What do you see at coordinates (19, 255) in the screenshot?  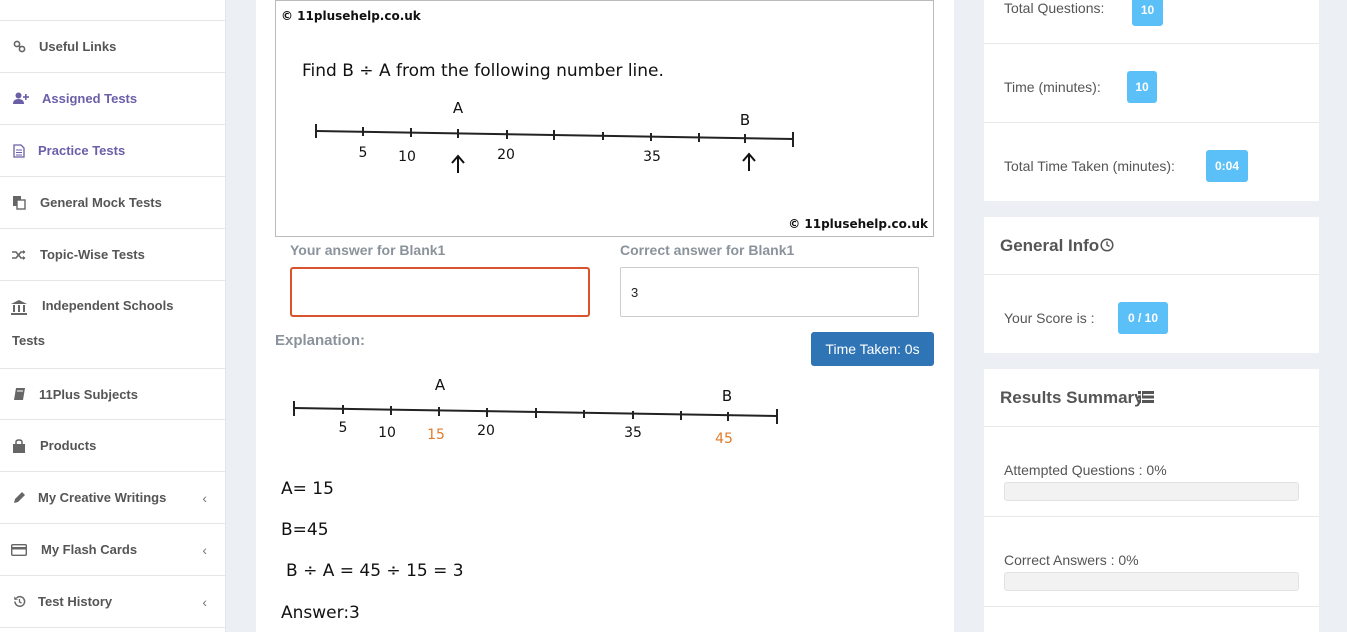 I see `shuffle-icon` at bounding box center [19, 255].